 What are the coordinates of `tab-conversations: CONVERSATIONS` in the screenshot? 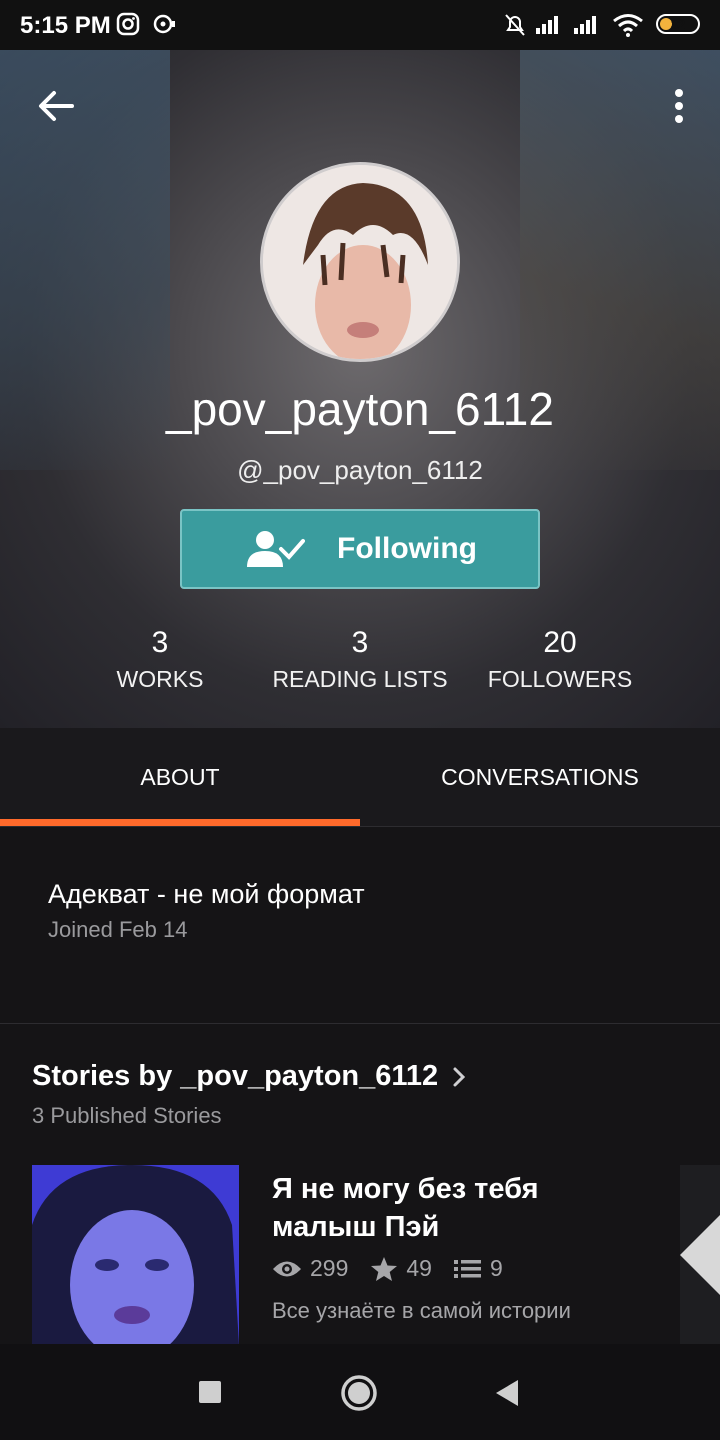 It's located at (540, 777).